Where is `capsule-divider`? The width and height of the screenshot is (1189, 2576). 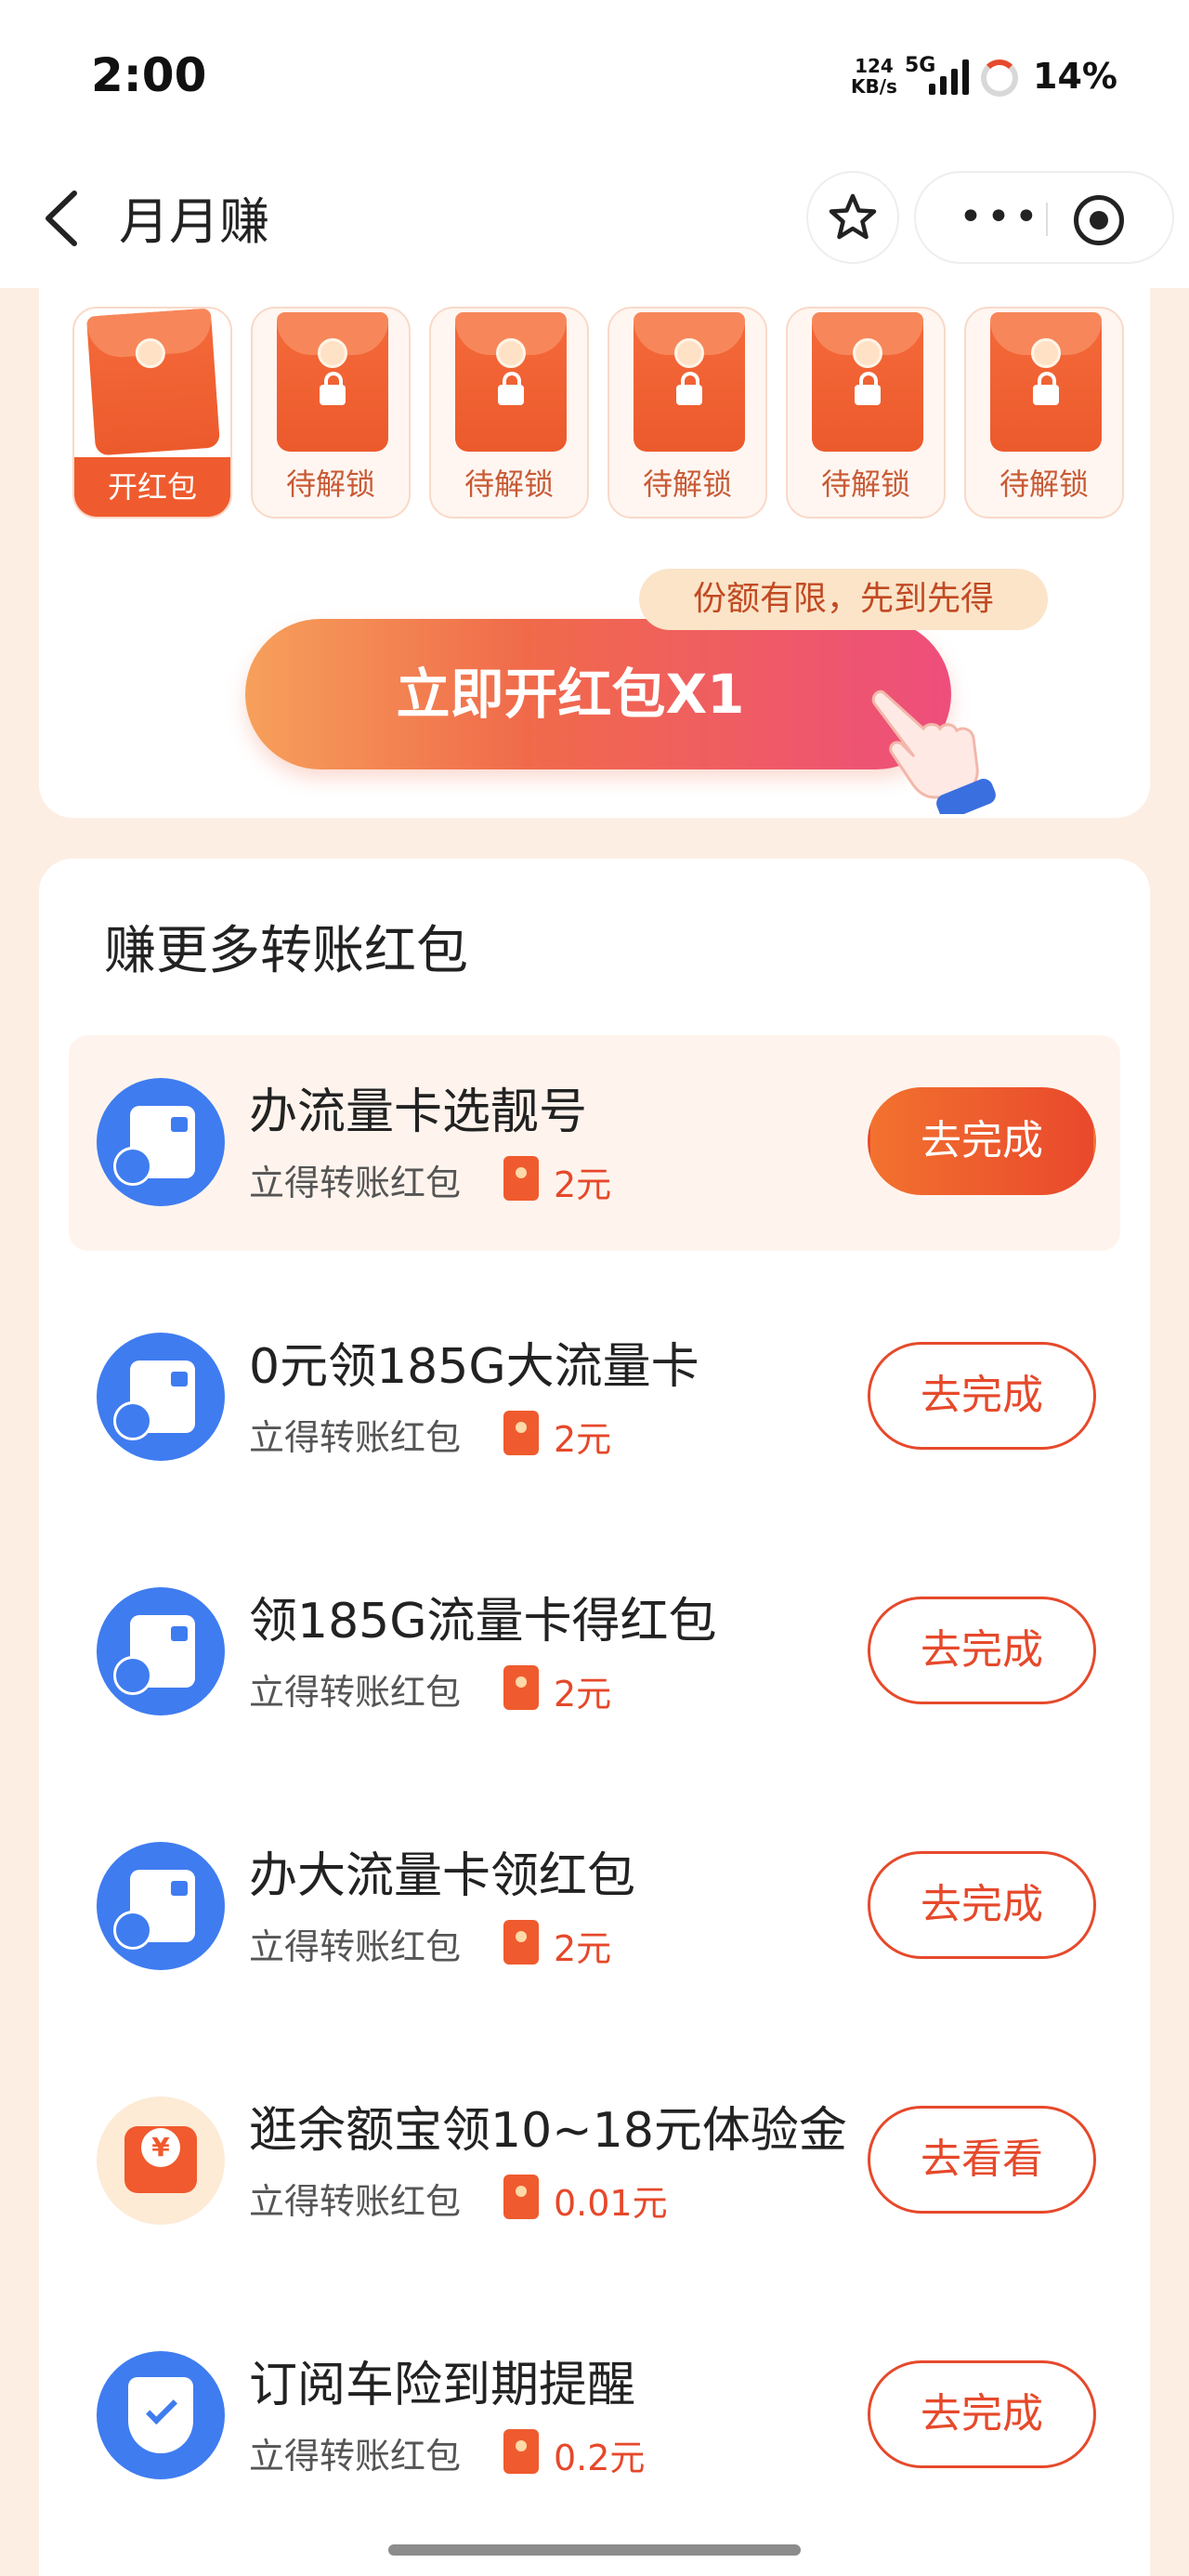 capsule-divider is located at coordinates (1047, 219).